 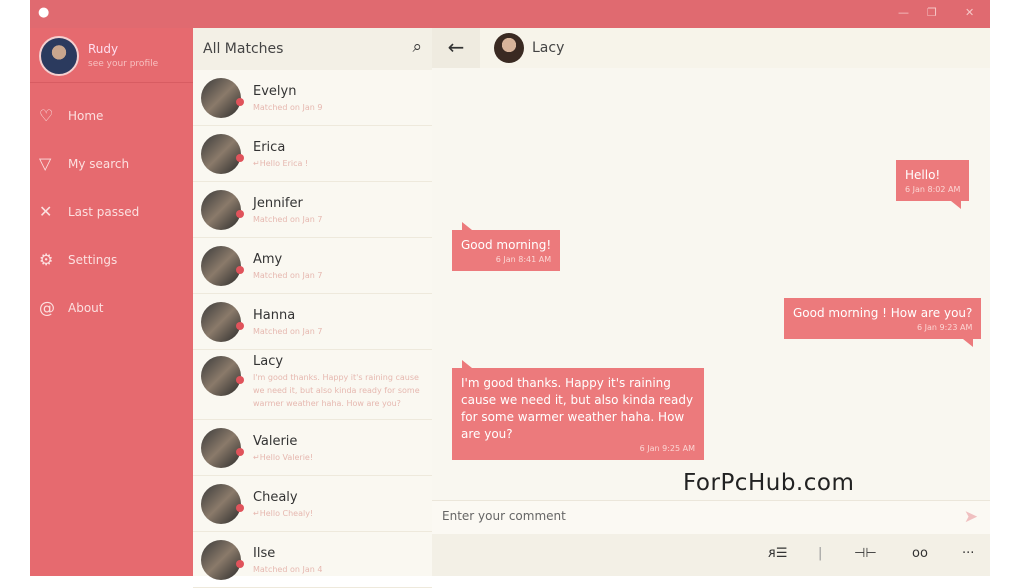 I want to click on contact-icon: ᴙ☰, so click(x=777, y=553).